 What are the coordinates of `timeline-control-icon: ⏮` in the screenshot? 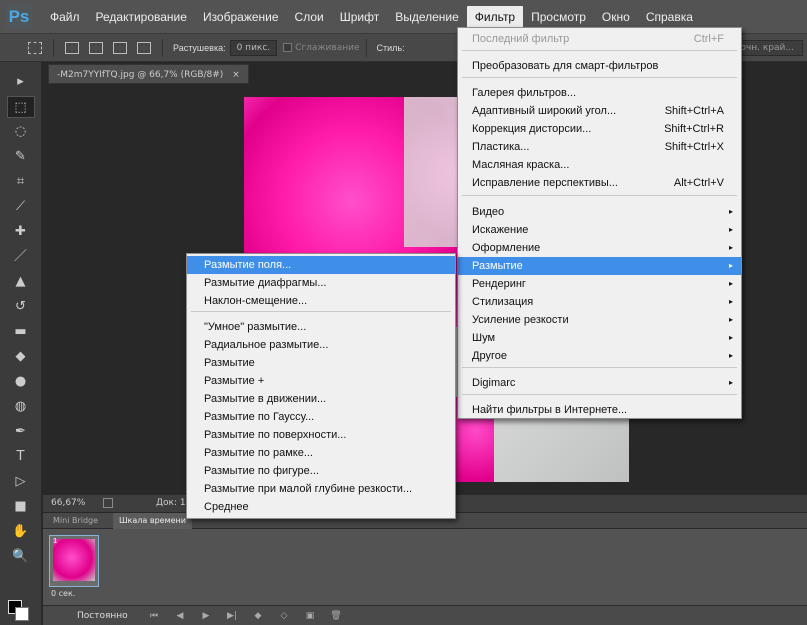 It's located at (154, 616).